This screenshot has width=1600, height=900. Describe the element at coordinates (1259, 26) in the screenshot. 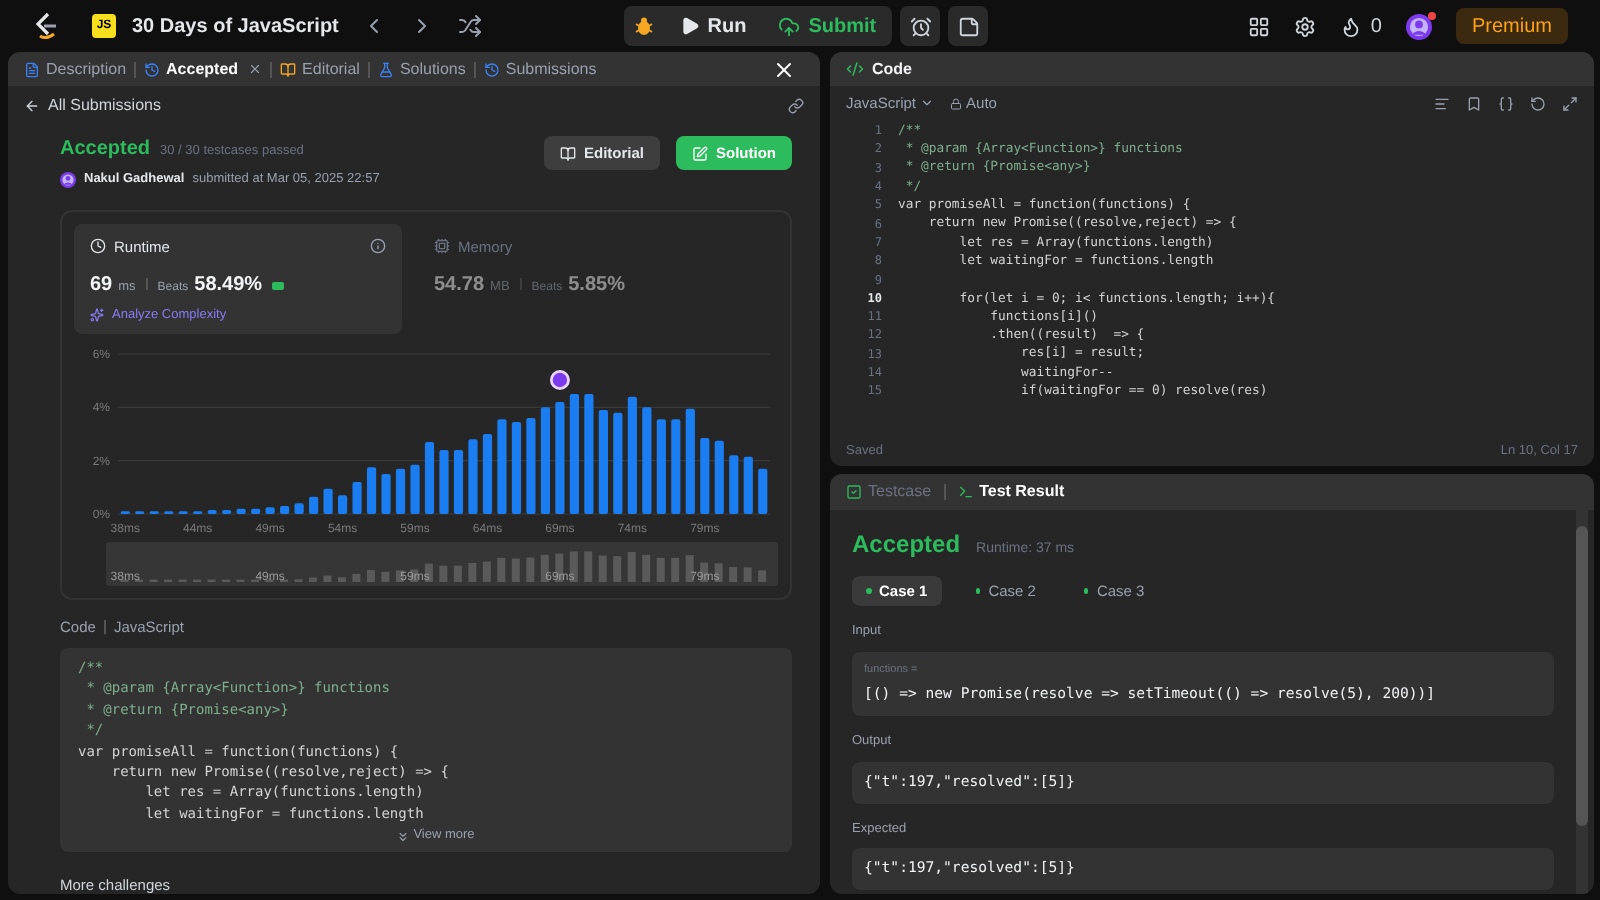

I see `grid-icon` at that location.